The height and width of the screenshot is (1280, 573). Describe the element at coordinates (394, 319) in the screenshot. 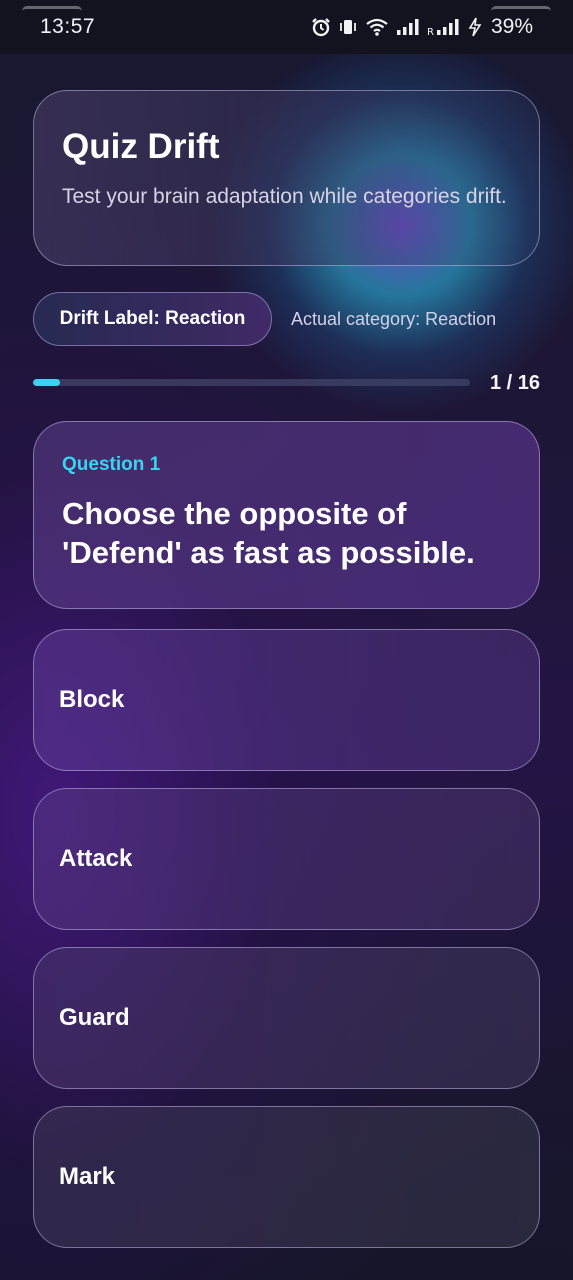

I see `actual-category-text: Actual category: Reaction` at that location.